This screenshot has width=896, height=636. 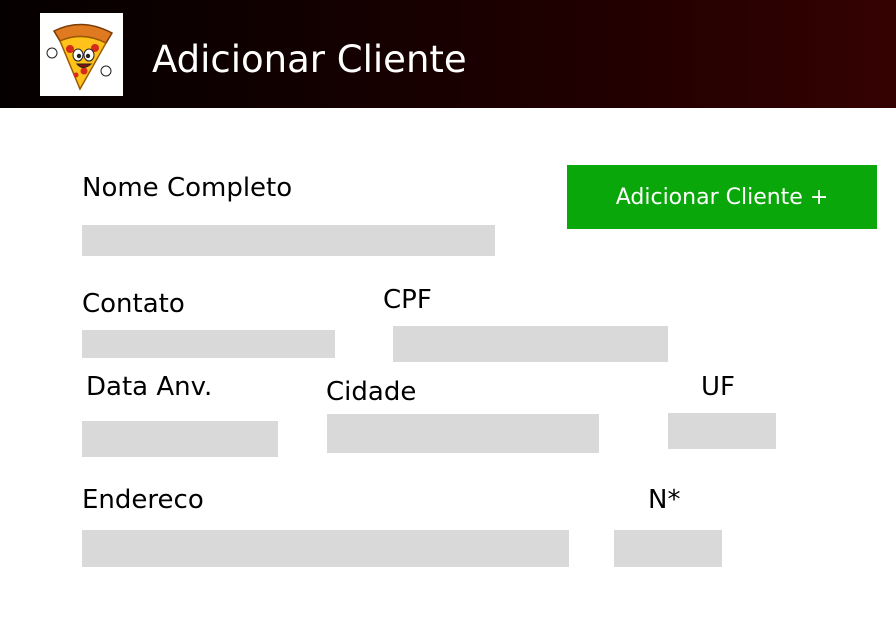 I want to click on numero-label: N*, so click(x=664, y=500).